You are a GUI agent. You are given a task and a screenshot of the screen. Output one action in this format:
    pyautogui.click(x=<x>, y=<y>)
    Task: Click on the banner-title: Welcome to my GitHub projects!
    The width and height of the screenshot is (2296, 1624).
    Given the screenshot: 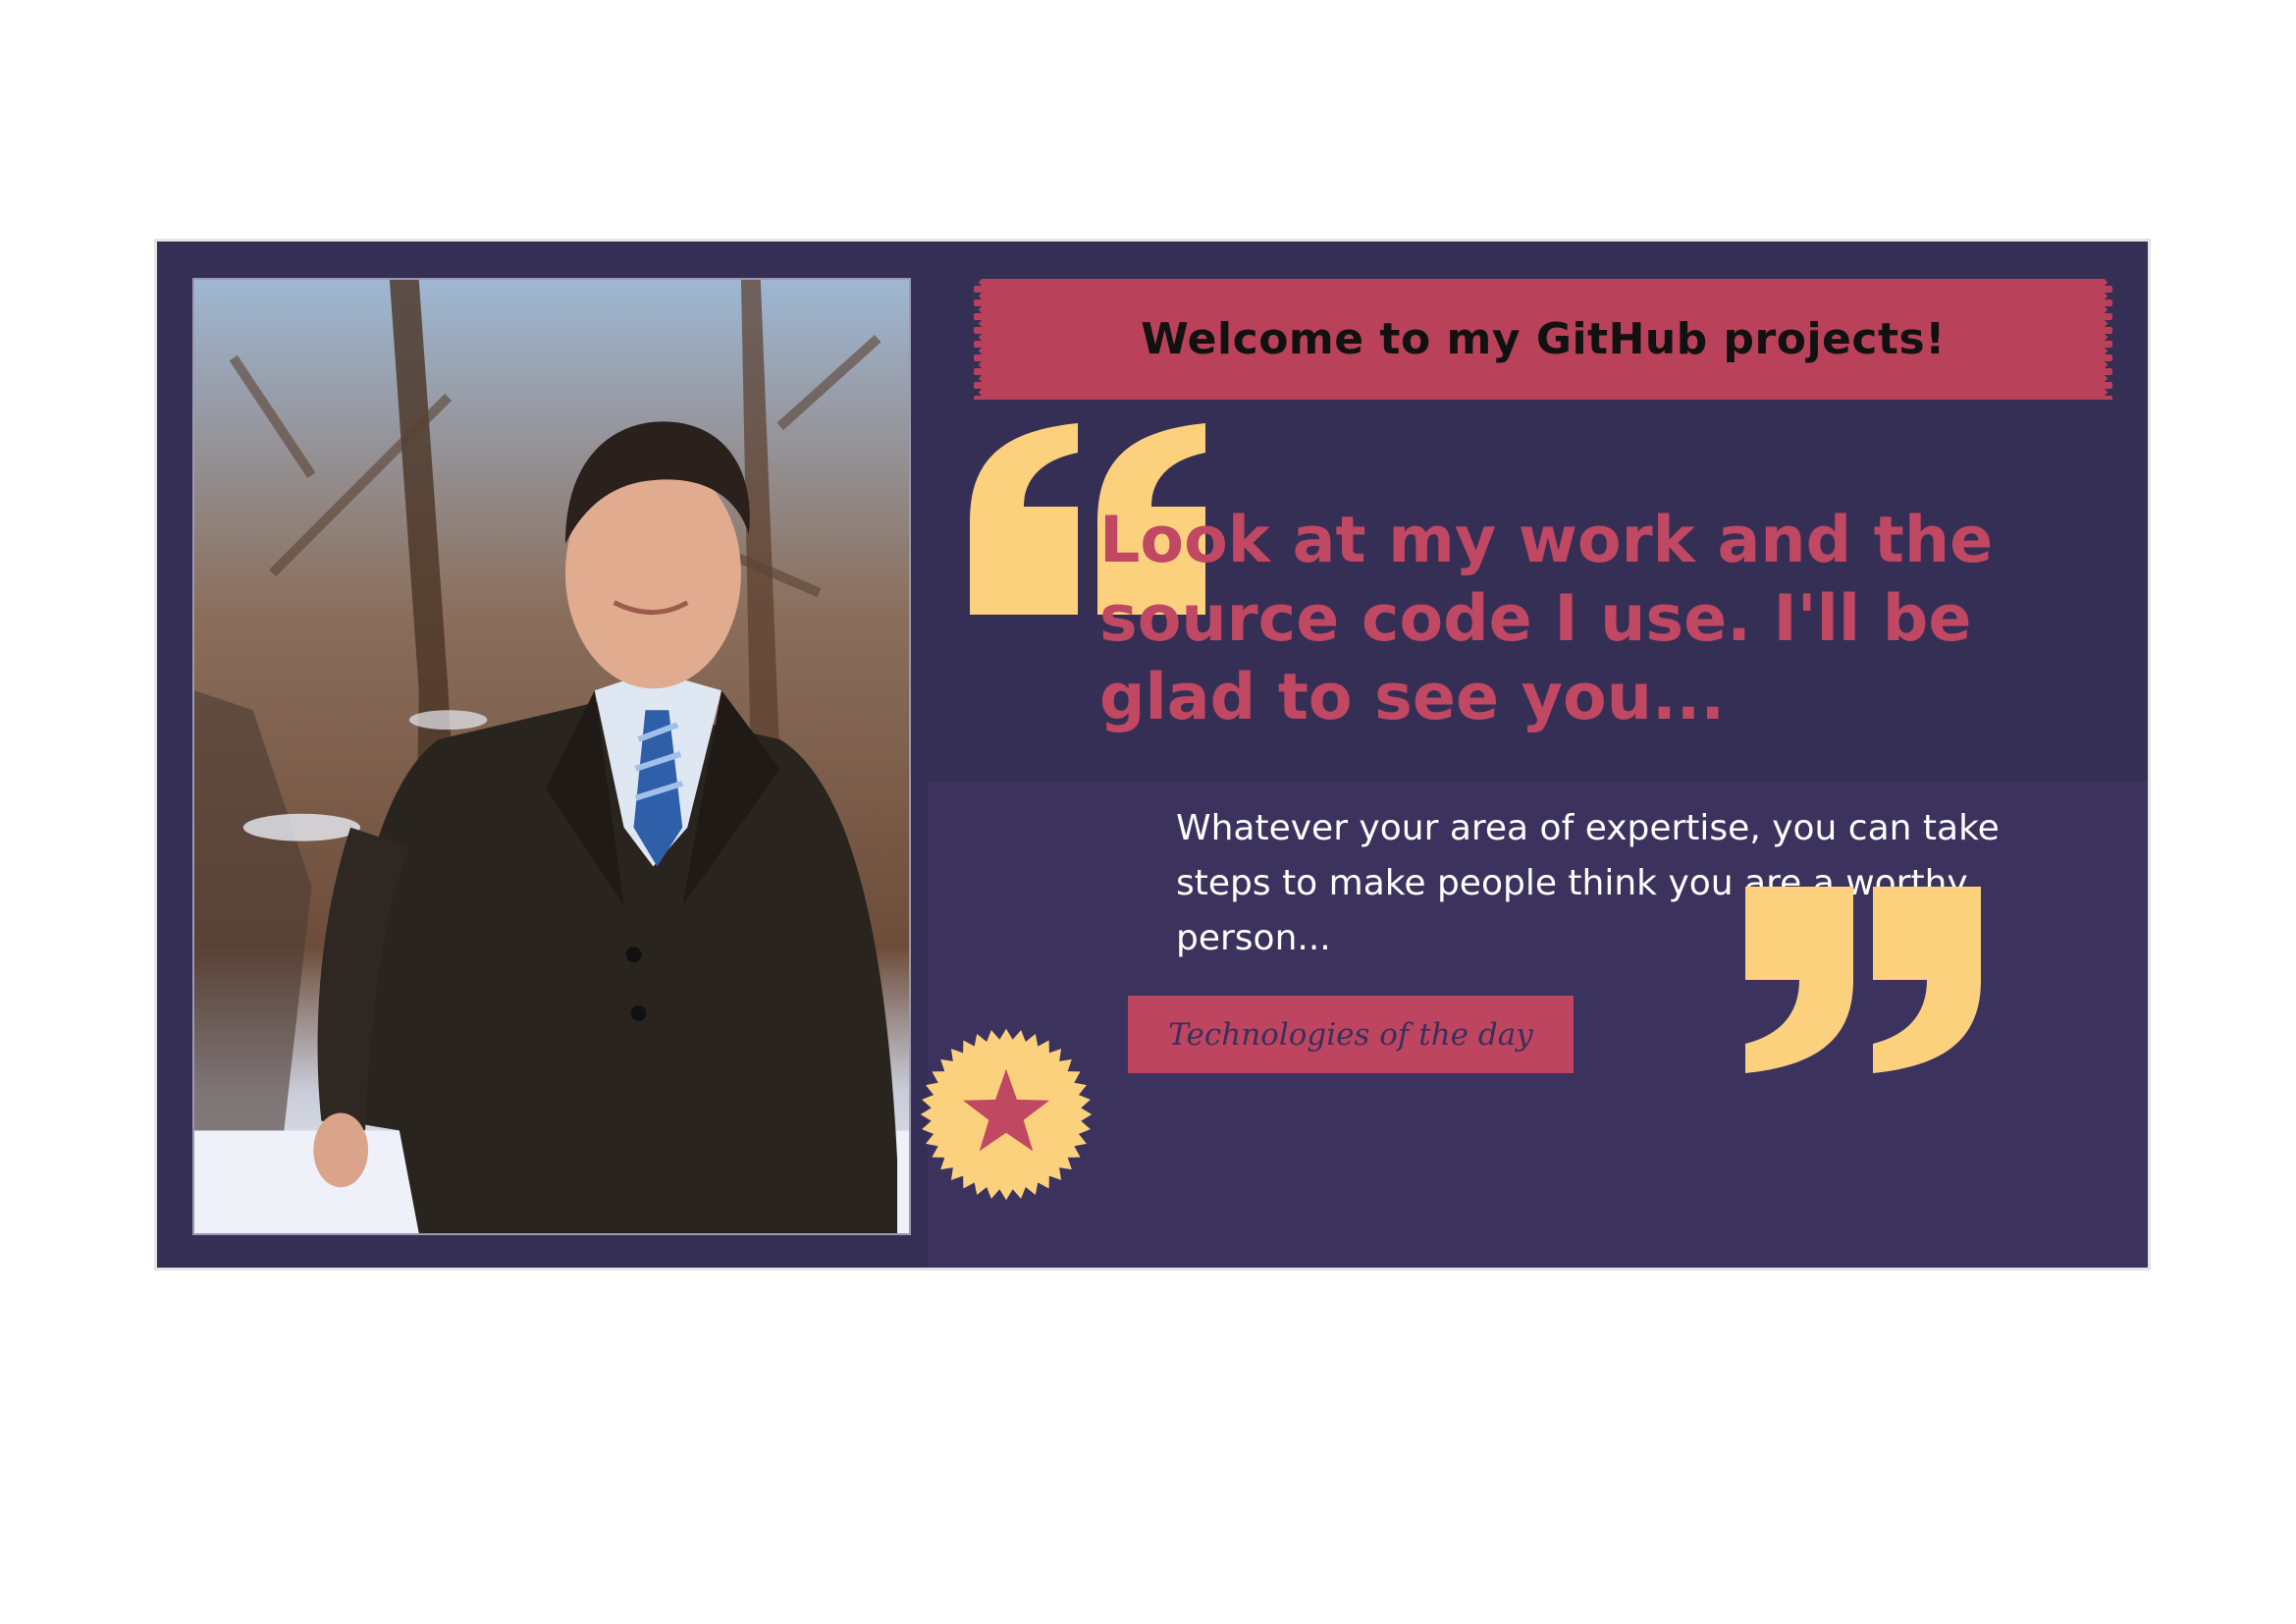 What is the action you would take?
    pyautogui.click(x=1544, y=339)
    